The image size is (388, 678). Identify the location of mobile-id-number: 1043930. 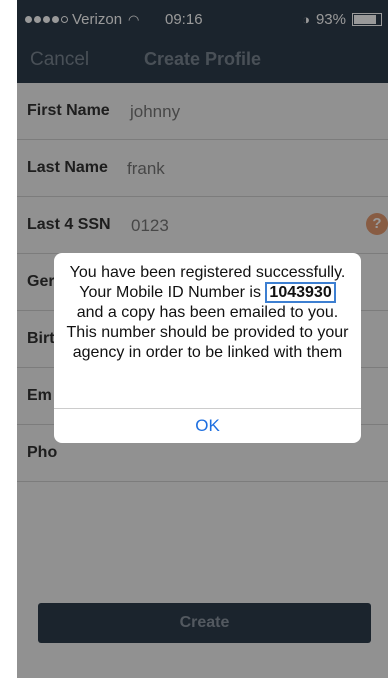
(300, 292).